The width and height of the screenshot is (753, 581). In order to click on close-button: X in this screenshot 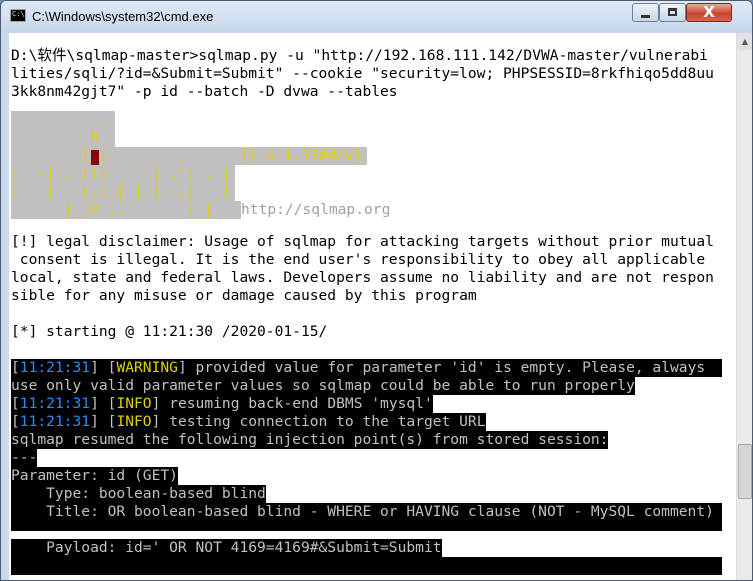, I will do `click(709, 12)`.